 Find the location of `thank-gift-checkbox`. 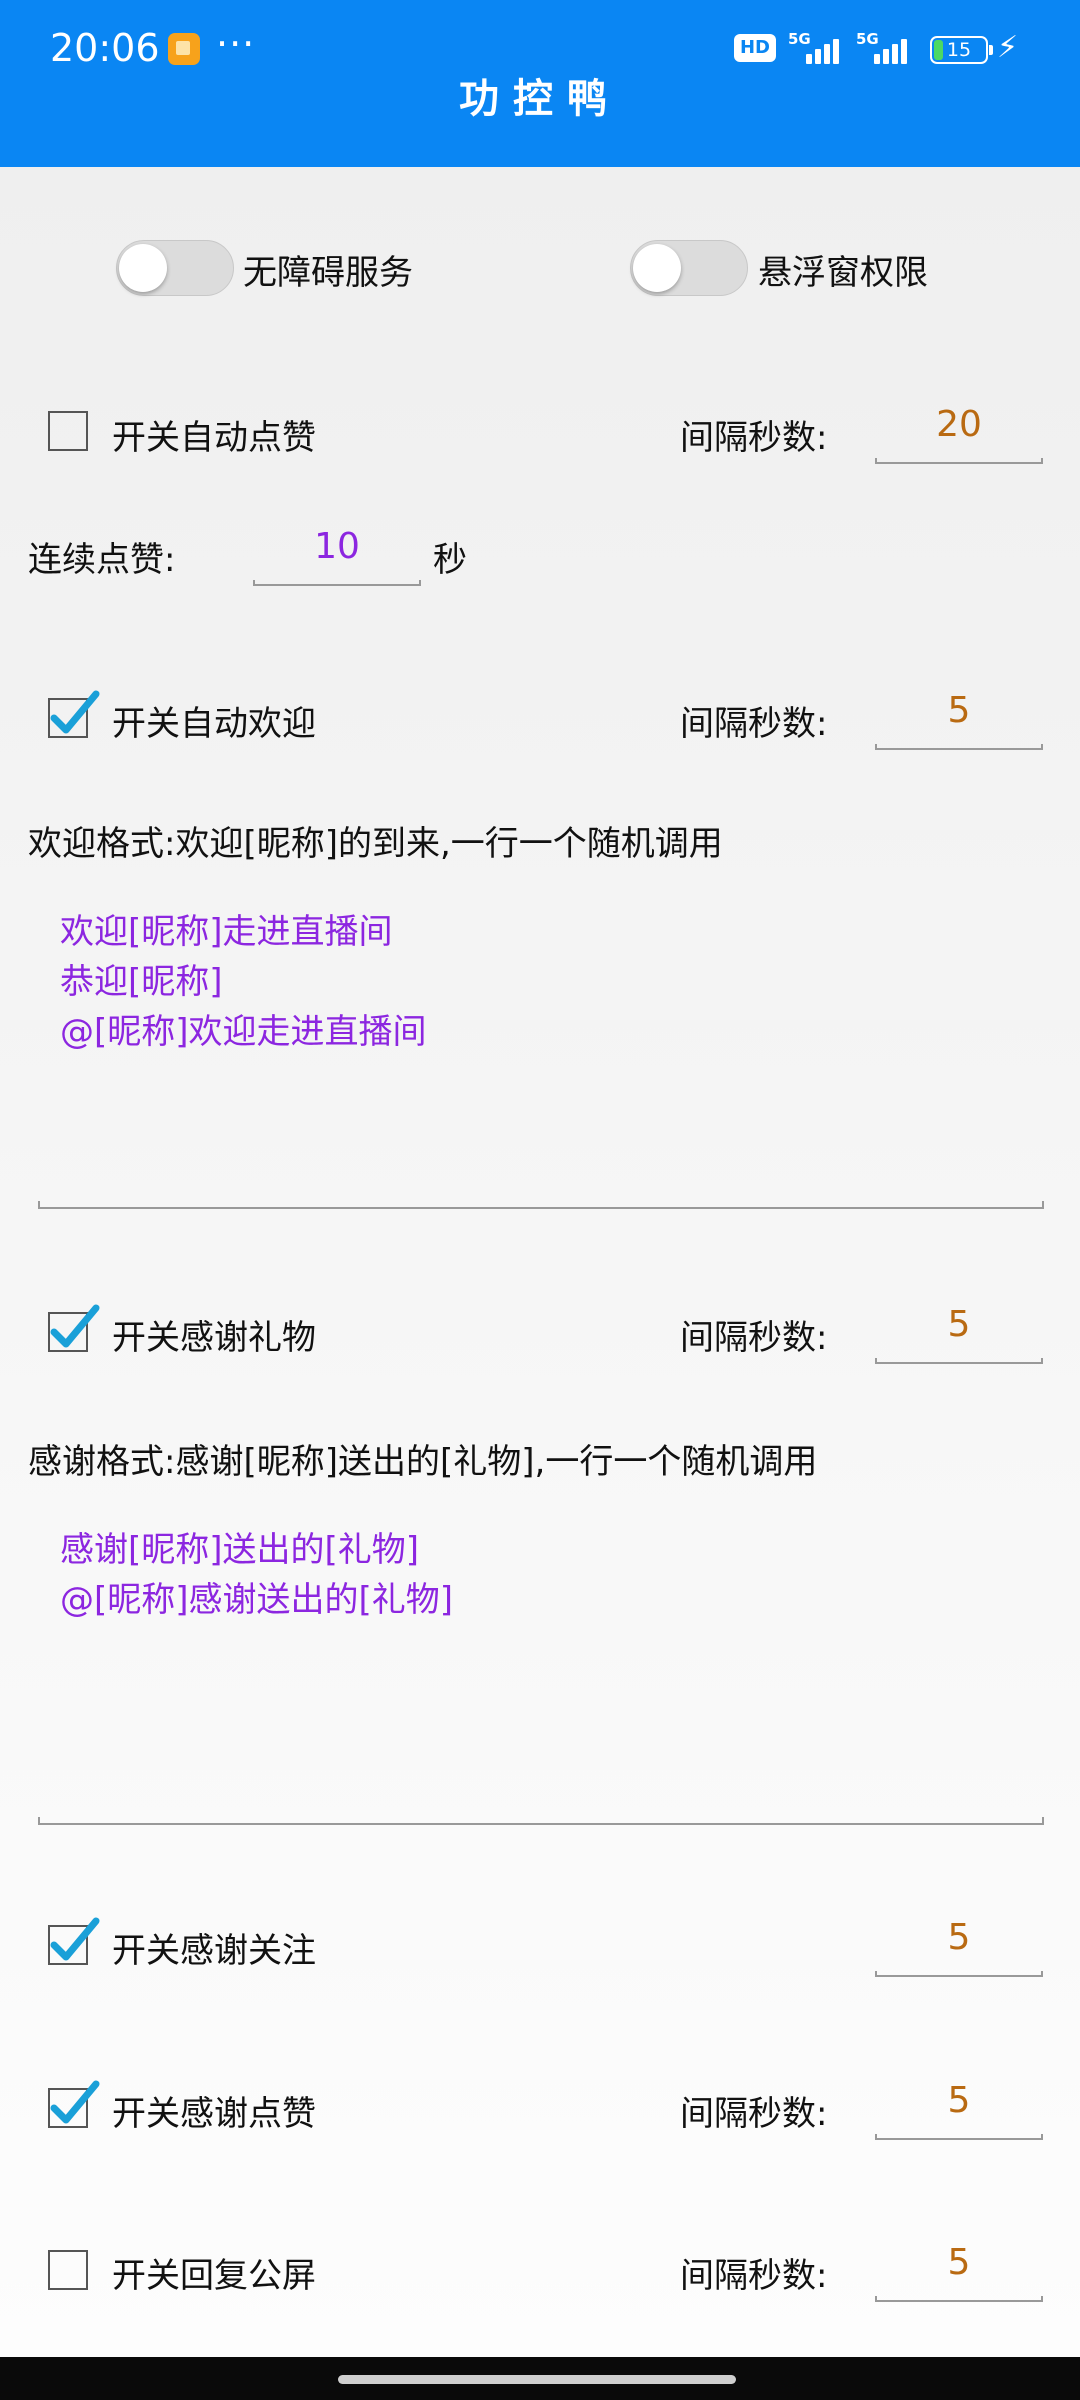

thank-gift-checkbox is located at coordinates (74, 1328).